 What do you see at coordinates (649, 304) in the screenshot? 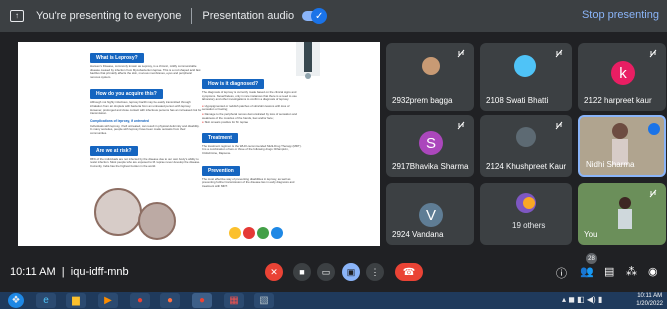
I see `clock-date: 1/20/2022` at bounding box center [649, 304].